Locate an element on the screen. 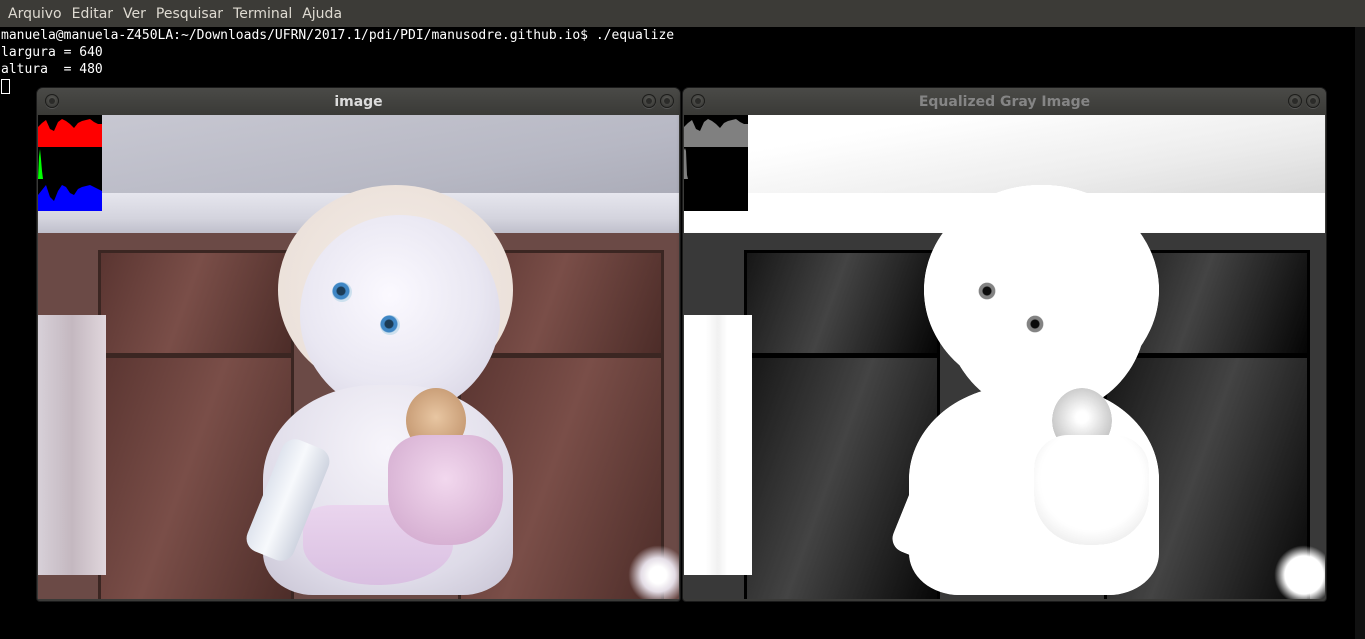 The height and width of the screenshot is (639, 1365). image-window-title: image is located at coordinates (358, 101).